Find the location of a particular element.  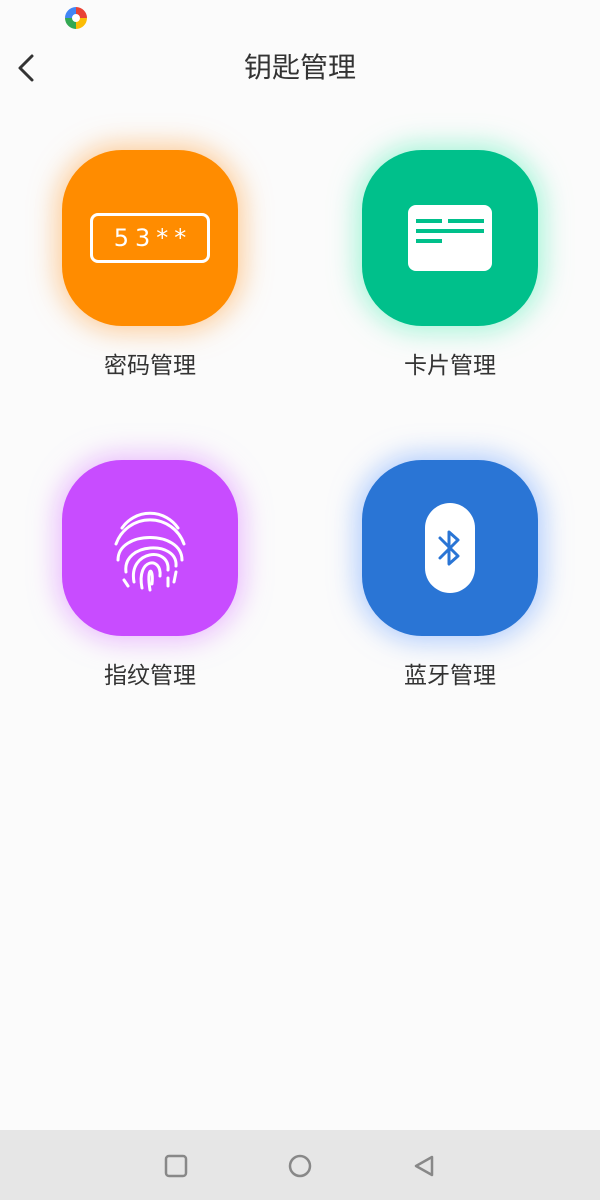

tile-fingerprint-management: 指纹管理 is located at coordinates (150, 590).